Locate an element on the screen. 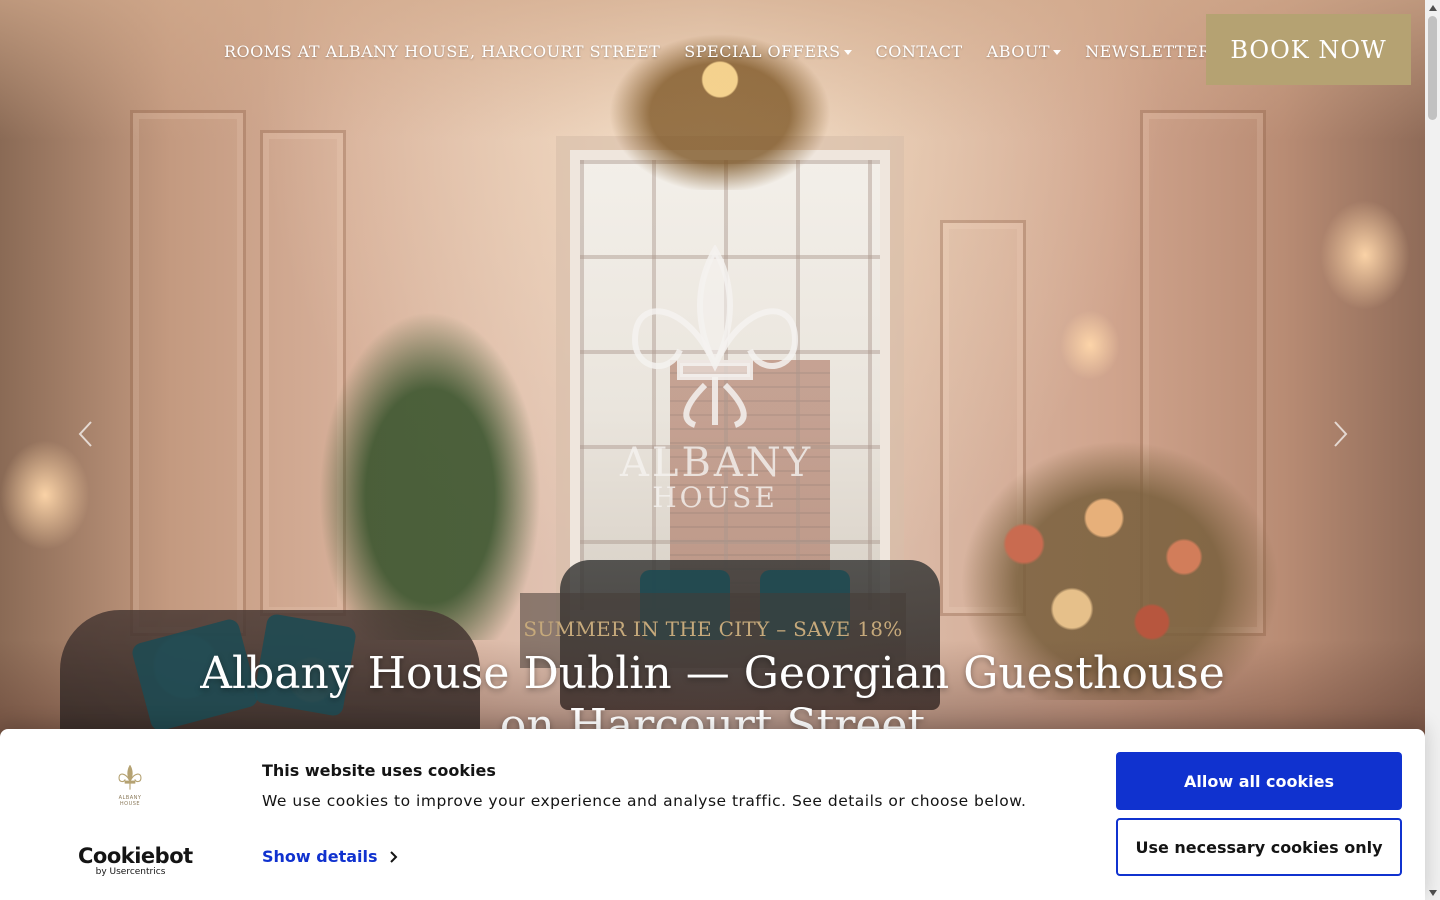 This screenshot has height=900, width=1440. nav-item-label: ABOUT is located at coordinates (1018, 51).